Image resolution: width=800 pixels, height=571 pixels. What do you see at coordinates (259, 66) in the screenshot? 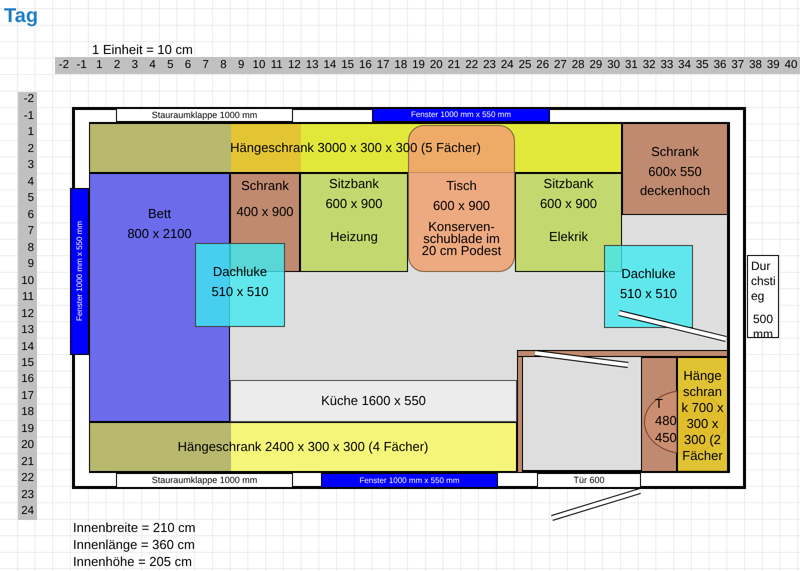
I see `column-number: 10` at bounding box center [259, 66].